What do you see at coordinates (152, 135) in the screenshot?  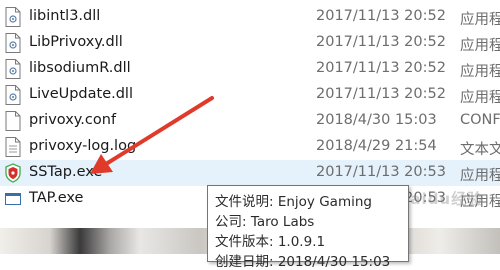 I see `red-arrow-annotation` at bounding box center [152, 135].